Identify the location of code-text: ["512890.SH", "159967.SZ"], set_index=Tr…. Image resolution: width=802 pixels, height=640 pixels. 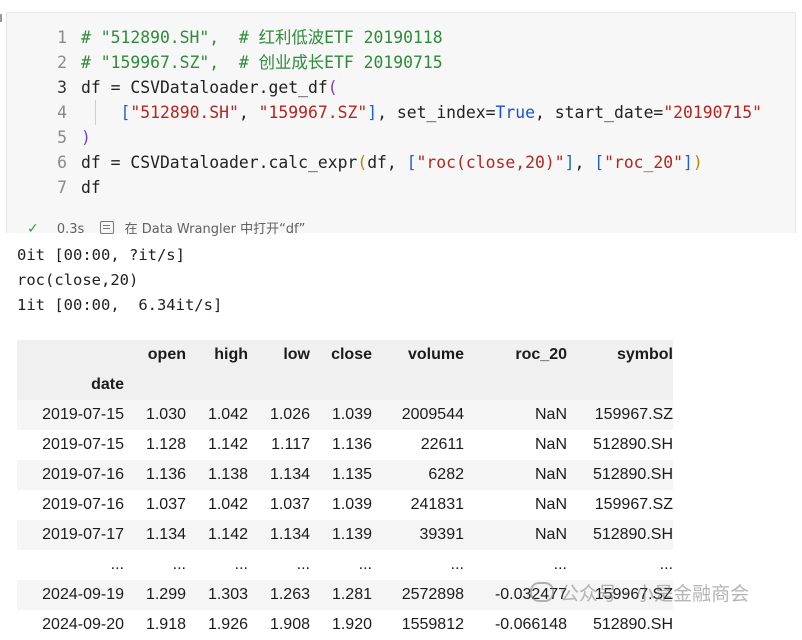
(421, 112).